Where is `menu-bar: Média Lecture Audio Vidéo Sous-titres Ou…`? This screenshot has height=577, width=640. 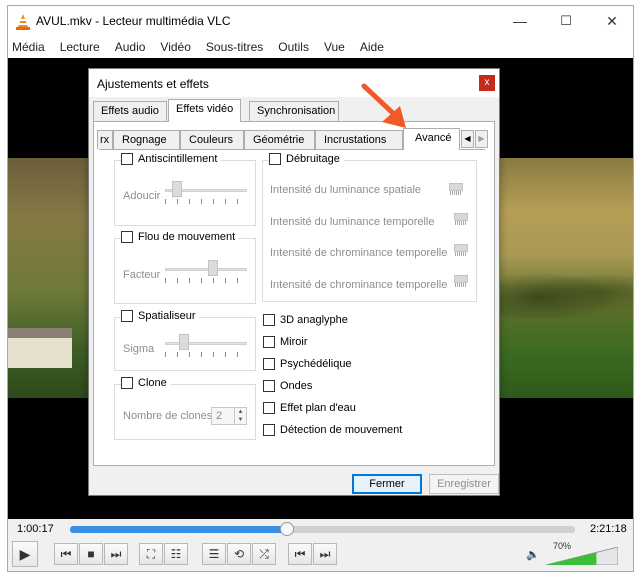 menu-bar: Média Lecture Audio Vidéo Sous-titres Ou… is located at coordinates (320, 47).